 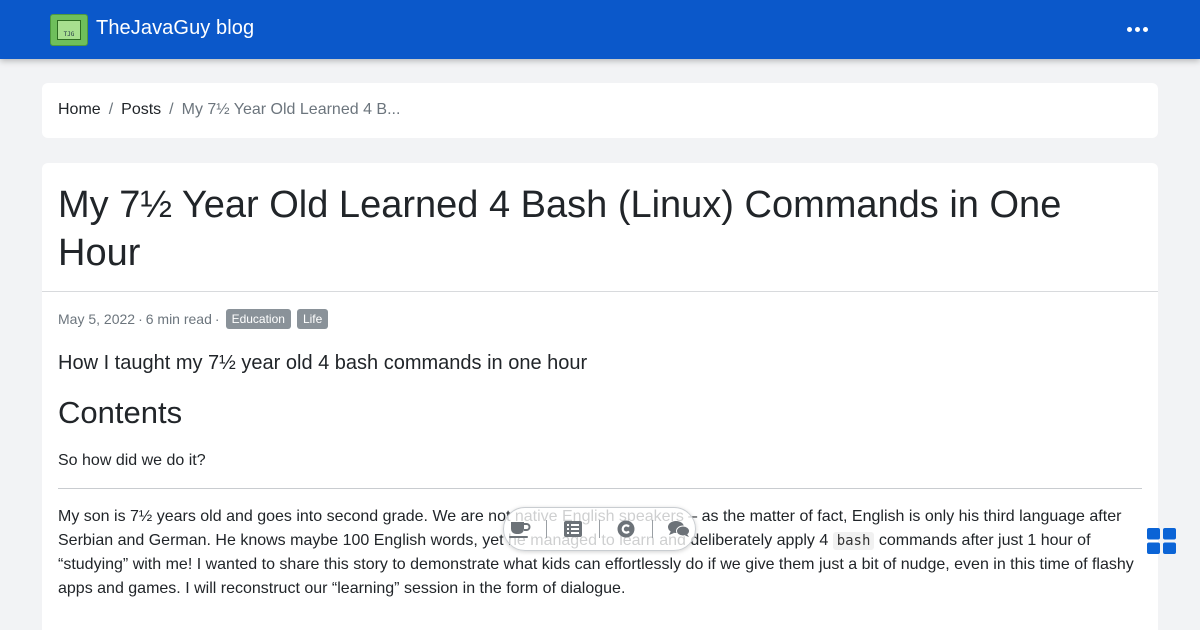 I want to click on breadcrumb-posts-link: Posts, so click(x=141, y=109).